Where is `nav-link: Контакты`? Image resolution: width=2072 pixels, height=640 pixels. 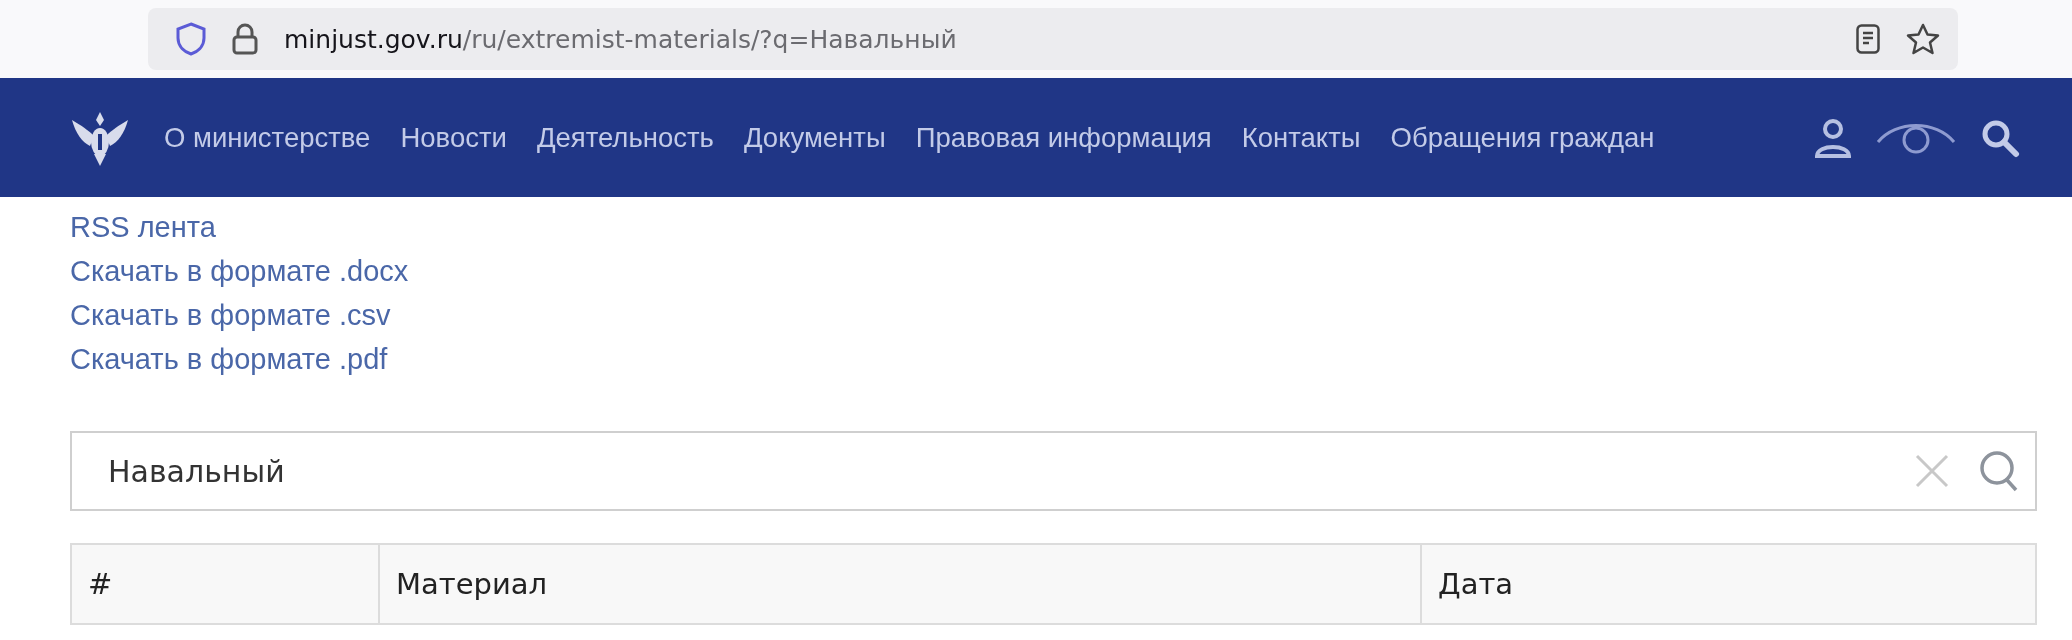
nav-link: Контакты is located at coordinates (1301, 137).